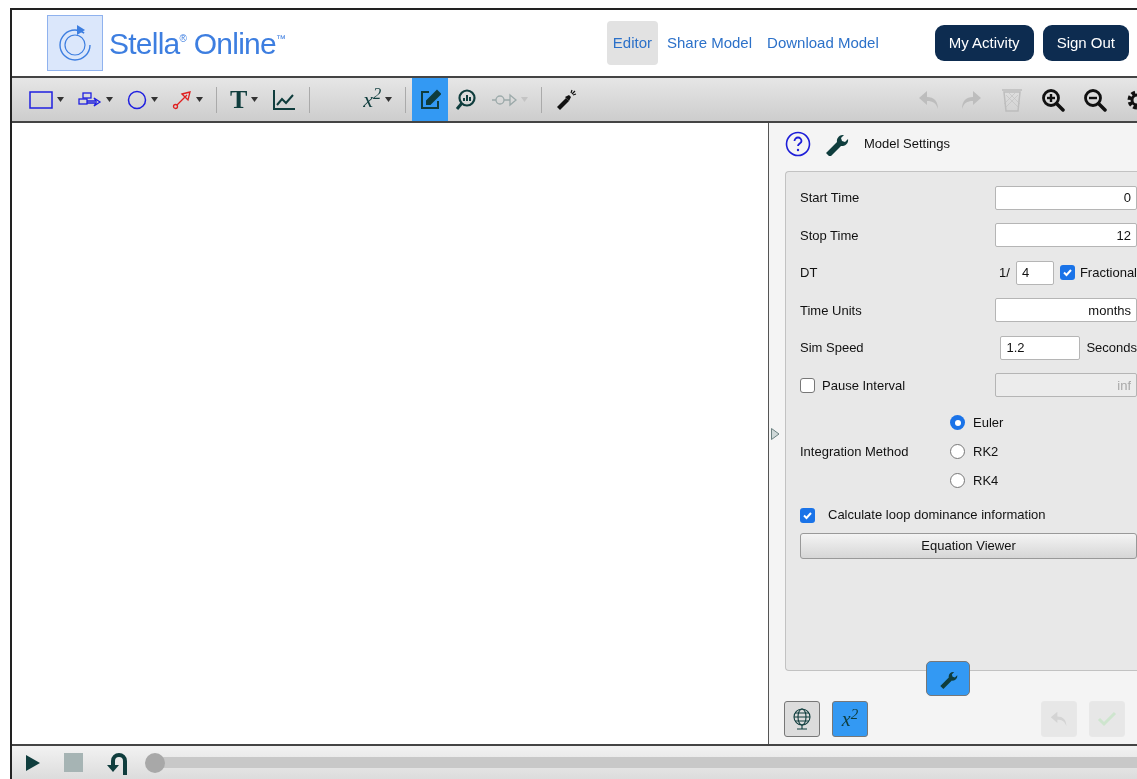  Describe the element at coordinates (1004, 273) in the screenshot. I see `dt-prefix: 1/` at that location.